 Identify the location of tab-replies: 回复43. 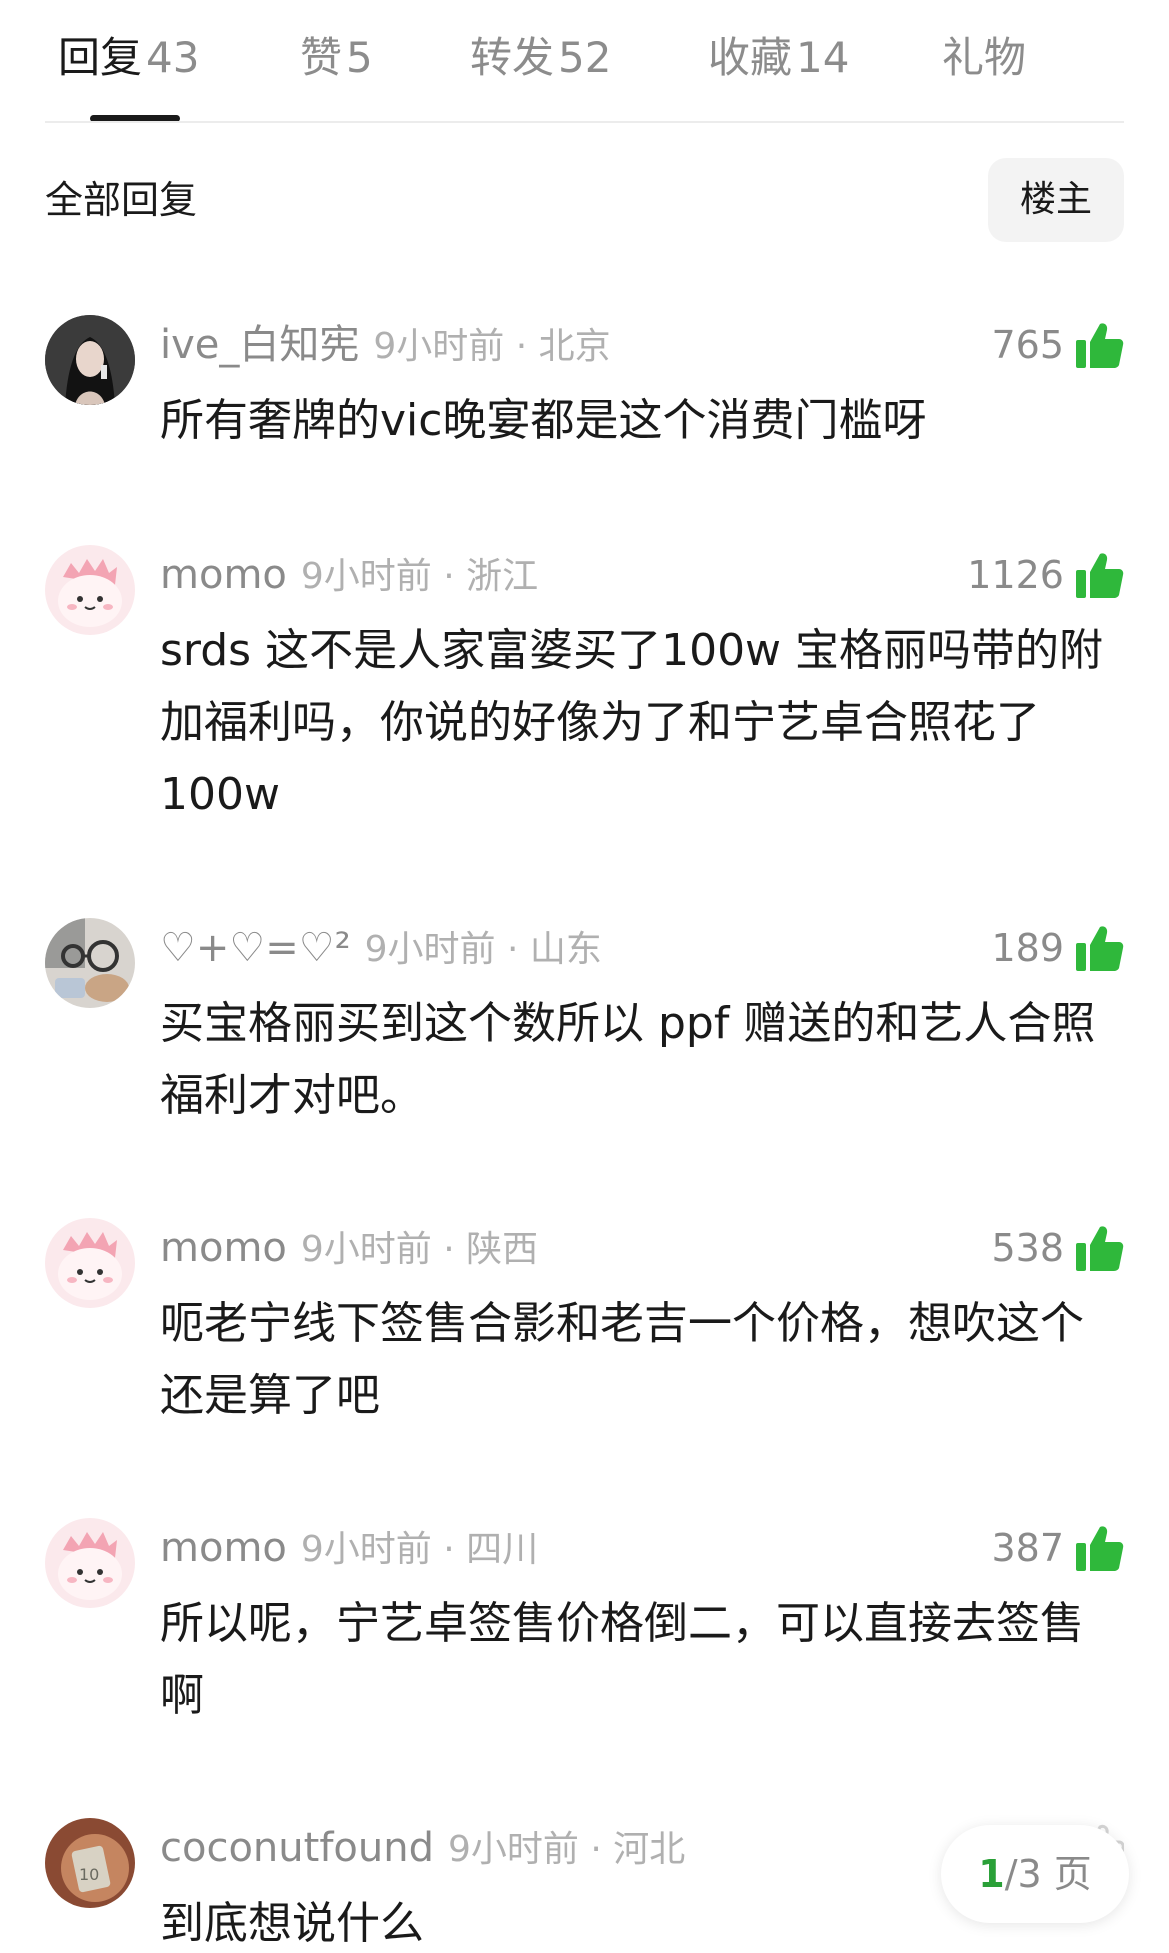
(128, 58).